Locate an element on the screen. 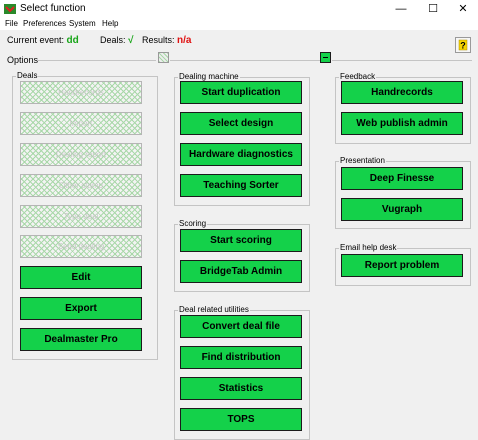 The width and height of the screenshot is (478, 440). options-divider-right is located at coordinates (402, 60).